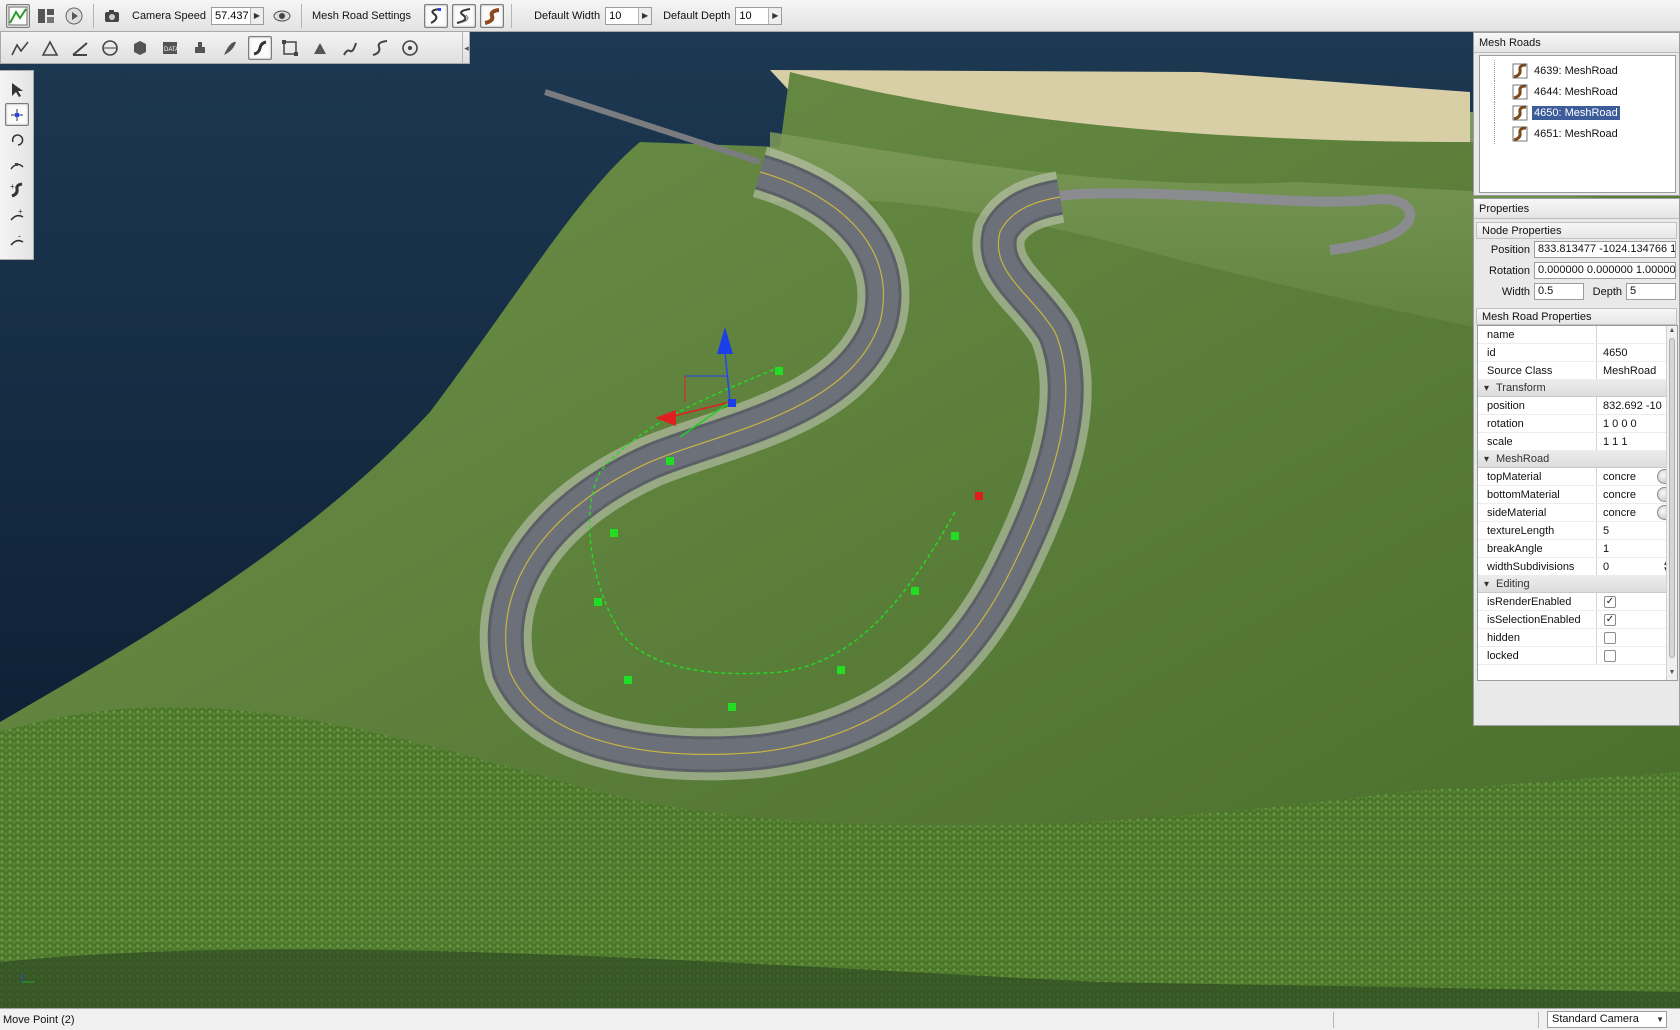 The height and width of the screenshot is (1030, 1680). I want to click on scale-point-icon, so click(17, 164).